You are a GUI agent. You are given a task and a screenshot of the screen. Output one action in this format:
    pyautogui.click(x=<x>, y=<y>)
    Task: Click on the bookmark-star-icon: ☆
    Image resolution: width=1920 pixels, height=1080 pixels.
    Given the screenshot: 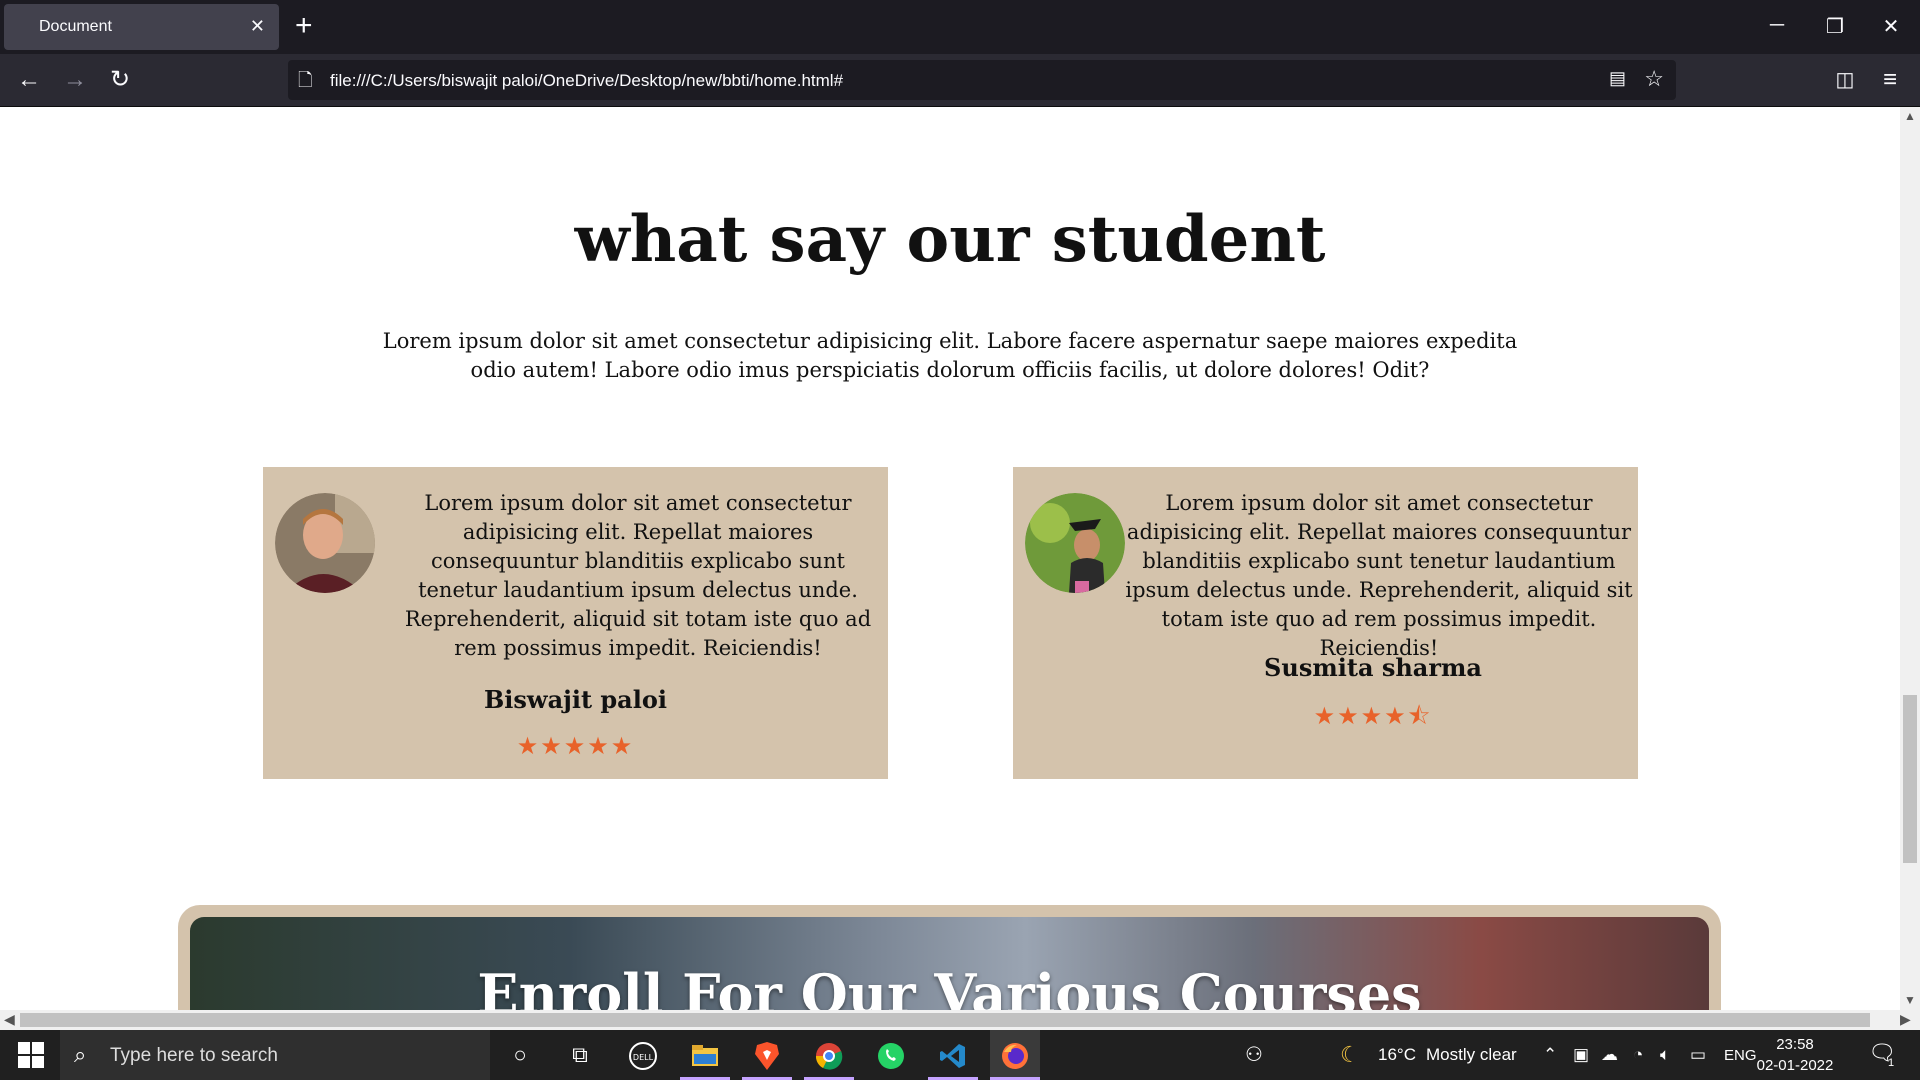 What is the action you would take?
    pyautogui.click(x=1654, y=79)
    